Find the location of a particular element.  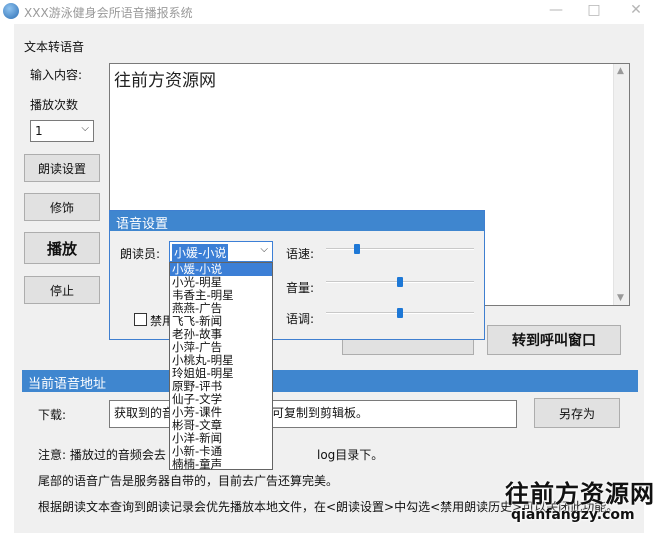

maximize-icon: □ is located at coordinates (594, 10).